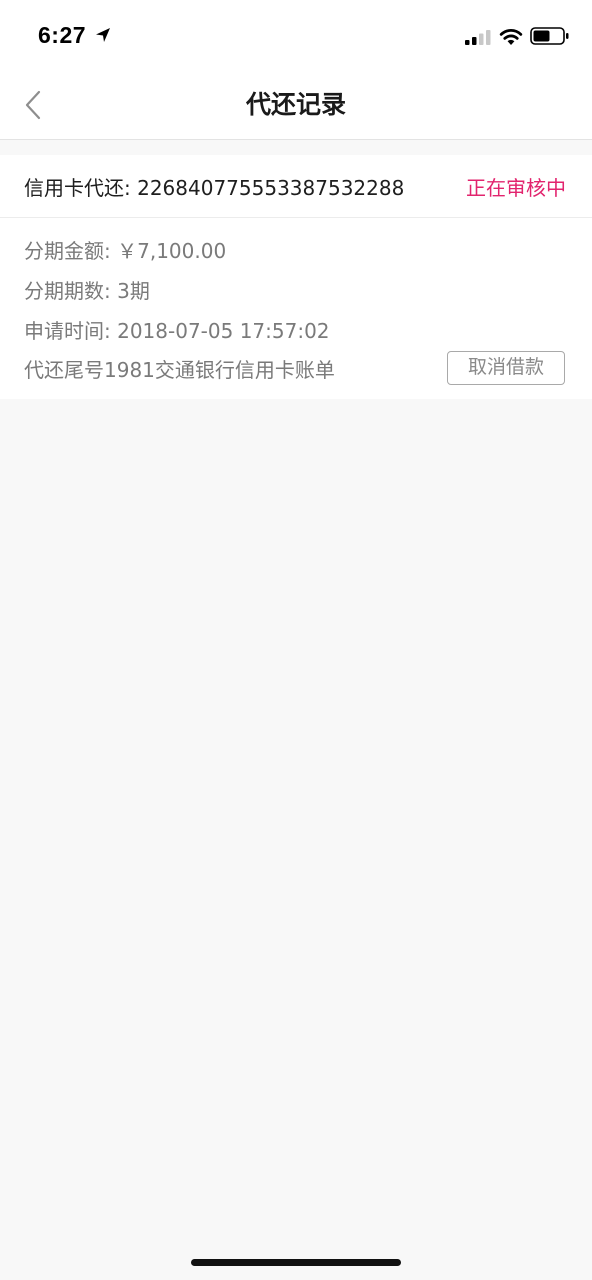 This screenshot has height=1280, width=592. What do you see at coordinates (172, 251) in the screenshot?
I see `amount-value: ￥7,100.00` at bounding box center [172, 251].